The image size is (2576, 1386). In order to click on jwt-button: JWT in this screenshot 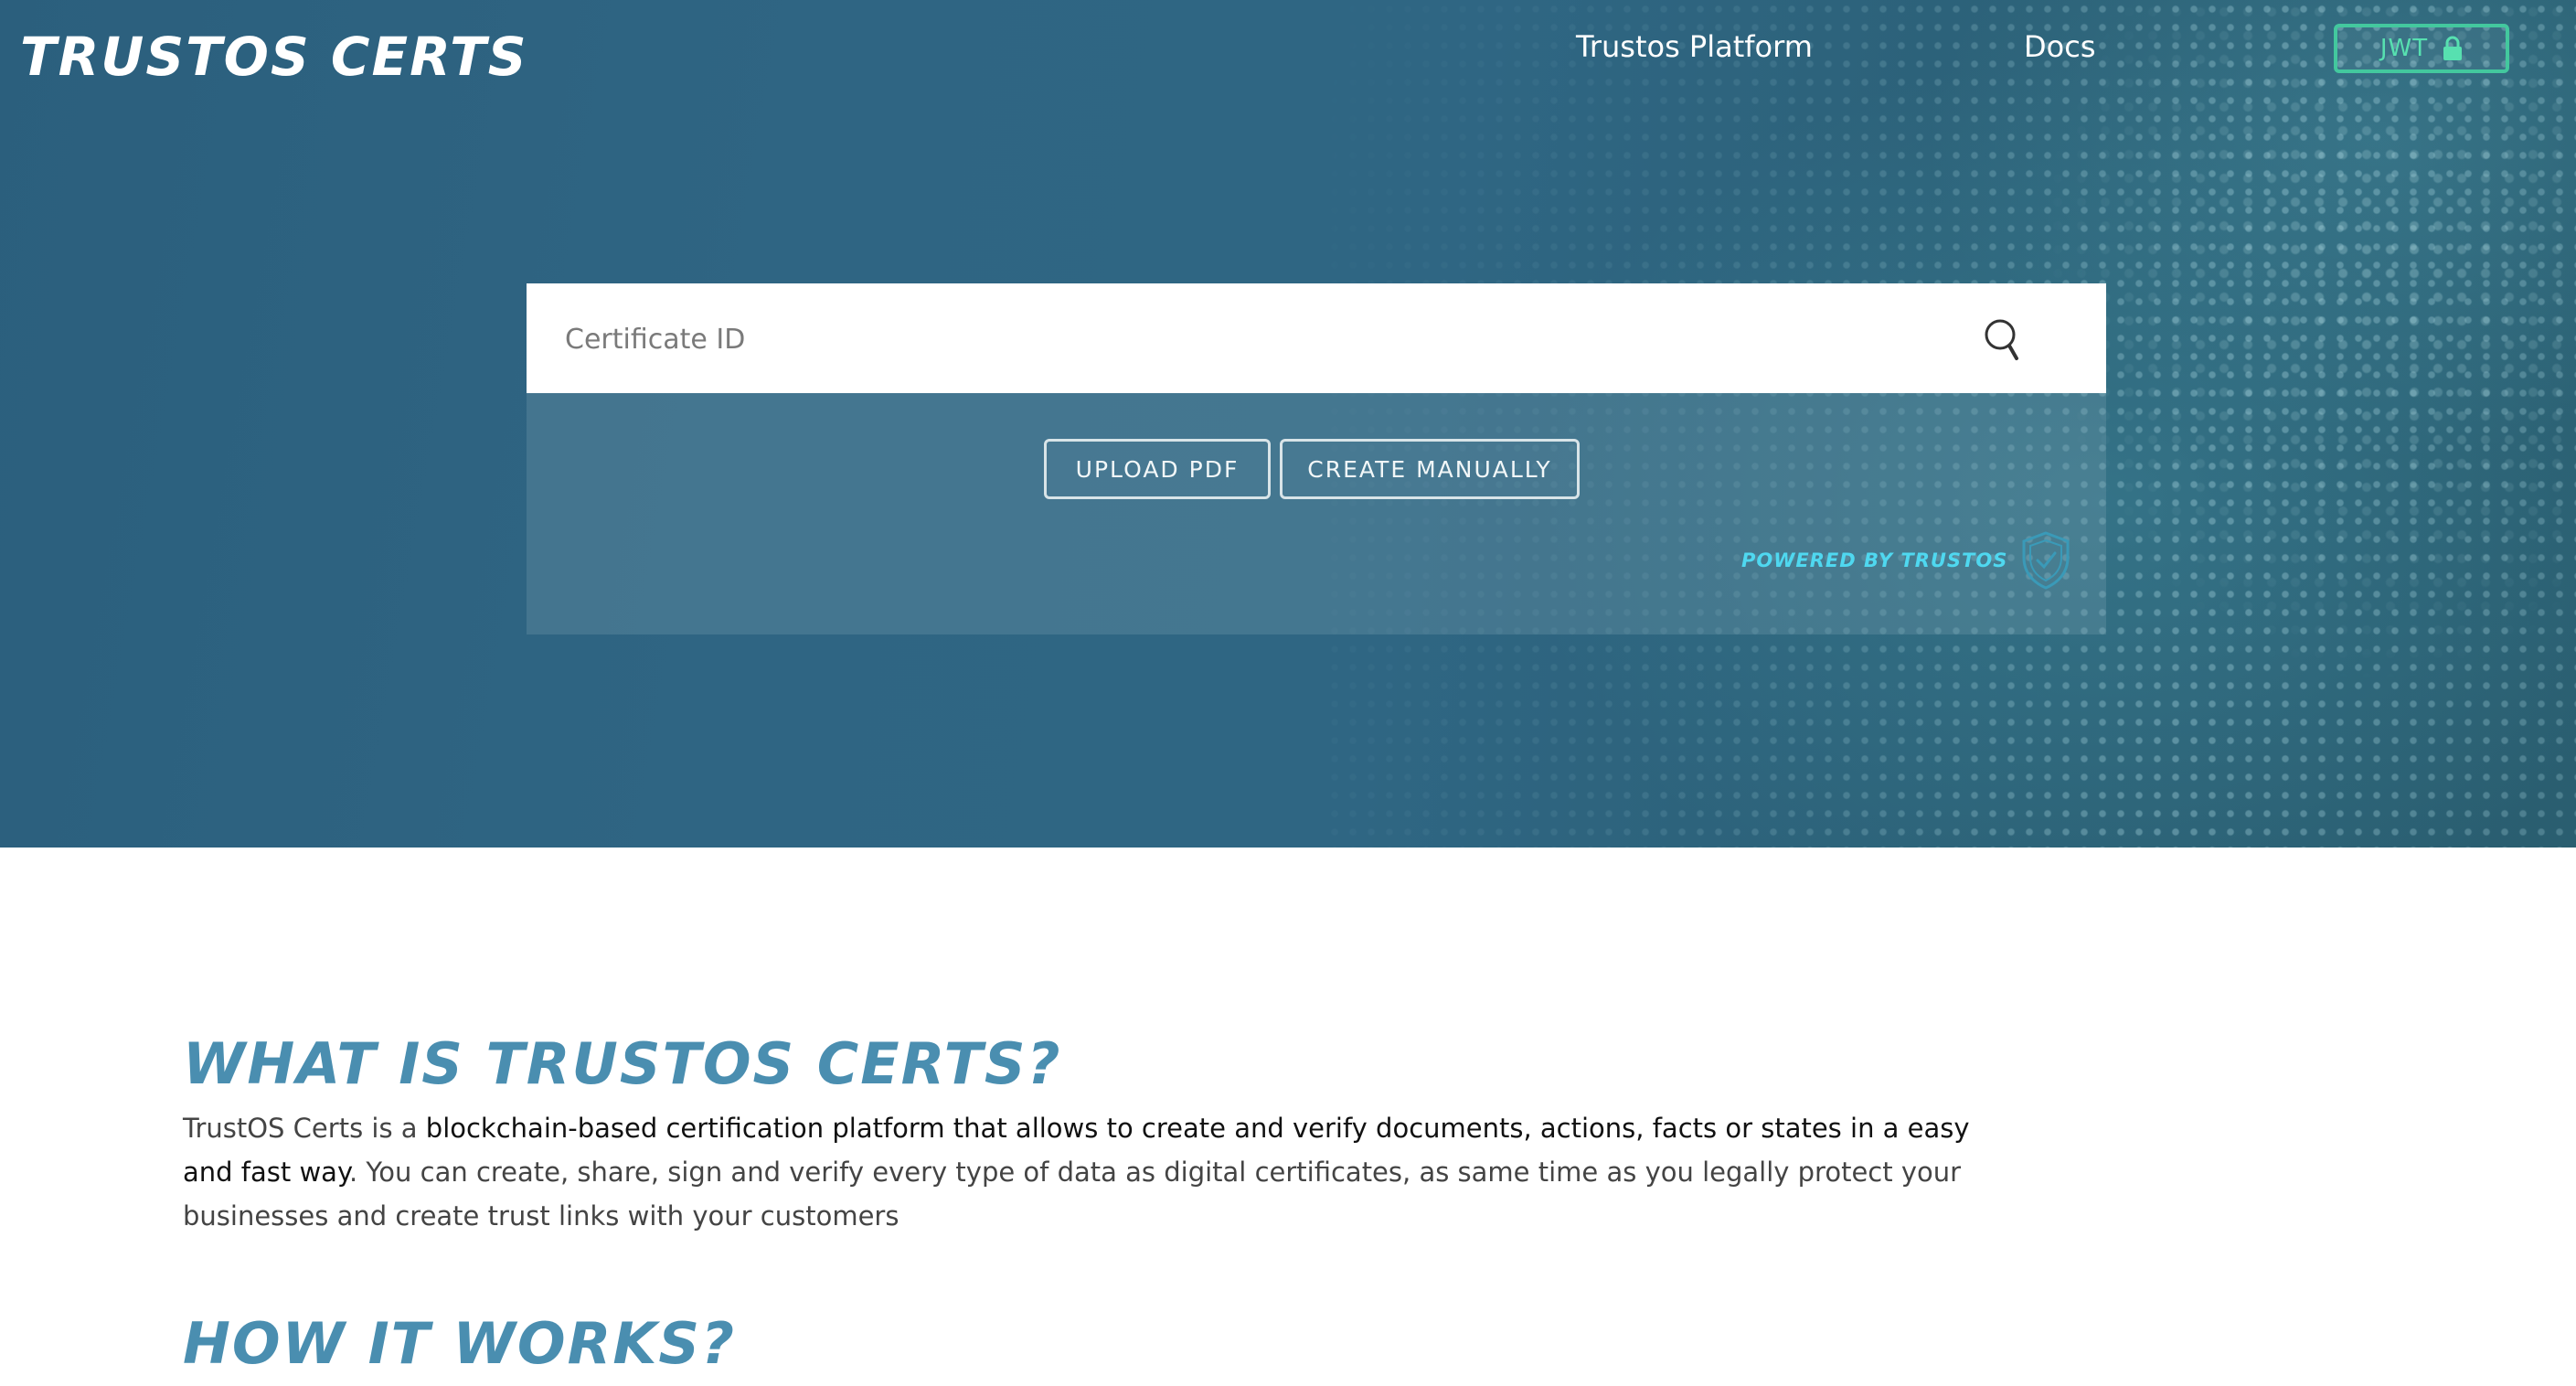, I will do `click(2422, 48)`.